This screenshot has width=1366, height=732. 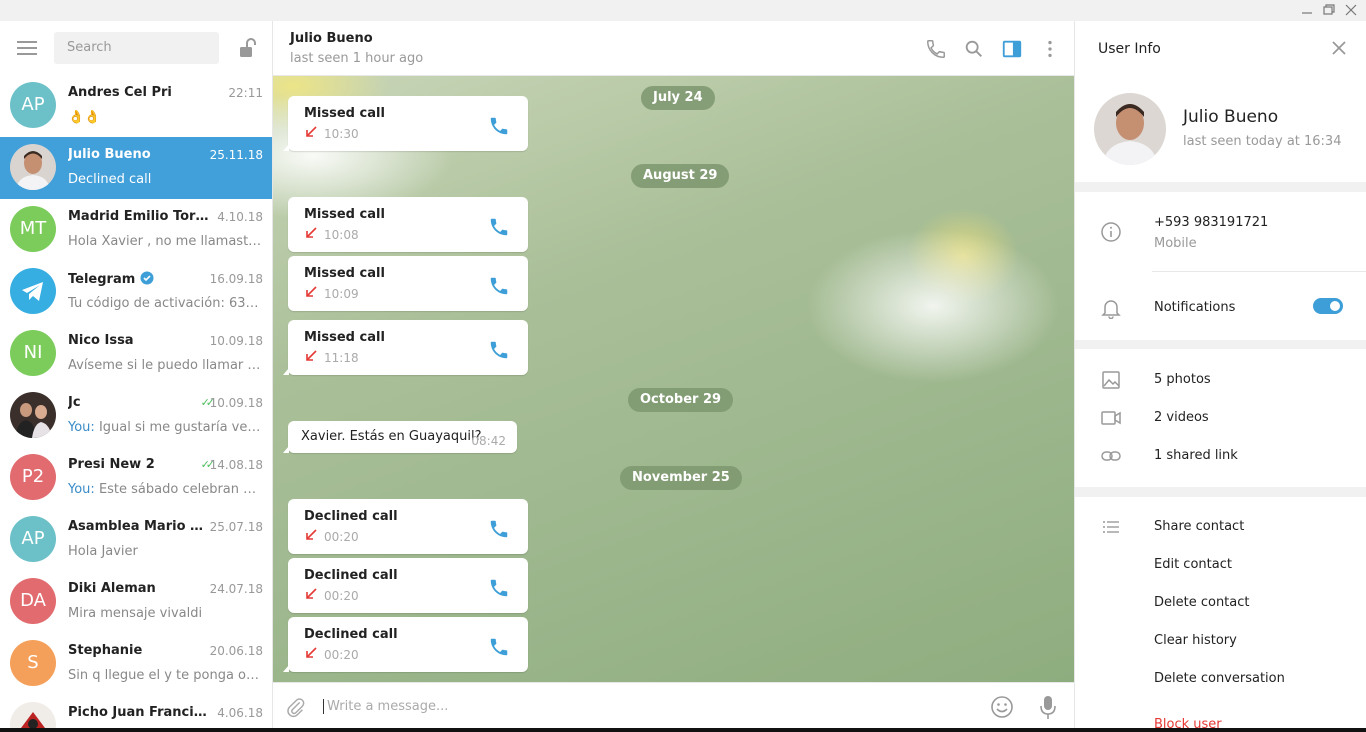 I want to click on phone-call-icon, so click(x=936, y=49).